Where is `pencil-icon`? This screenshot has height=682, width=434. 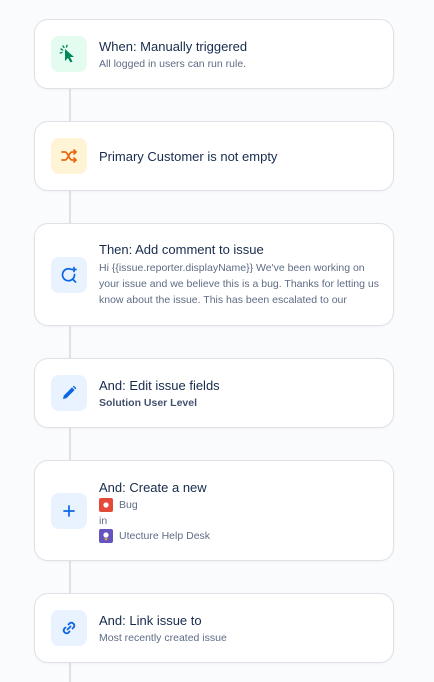 pencil-icon is located at coordinates (69, 393).